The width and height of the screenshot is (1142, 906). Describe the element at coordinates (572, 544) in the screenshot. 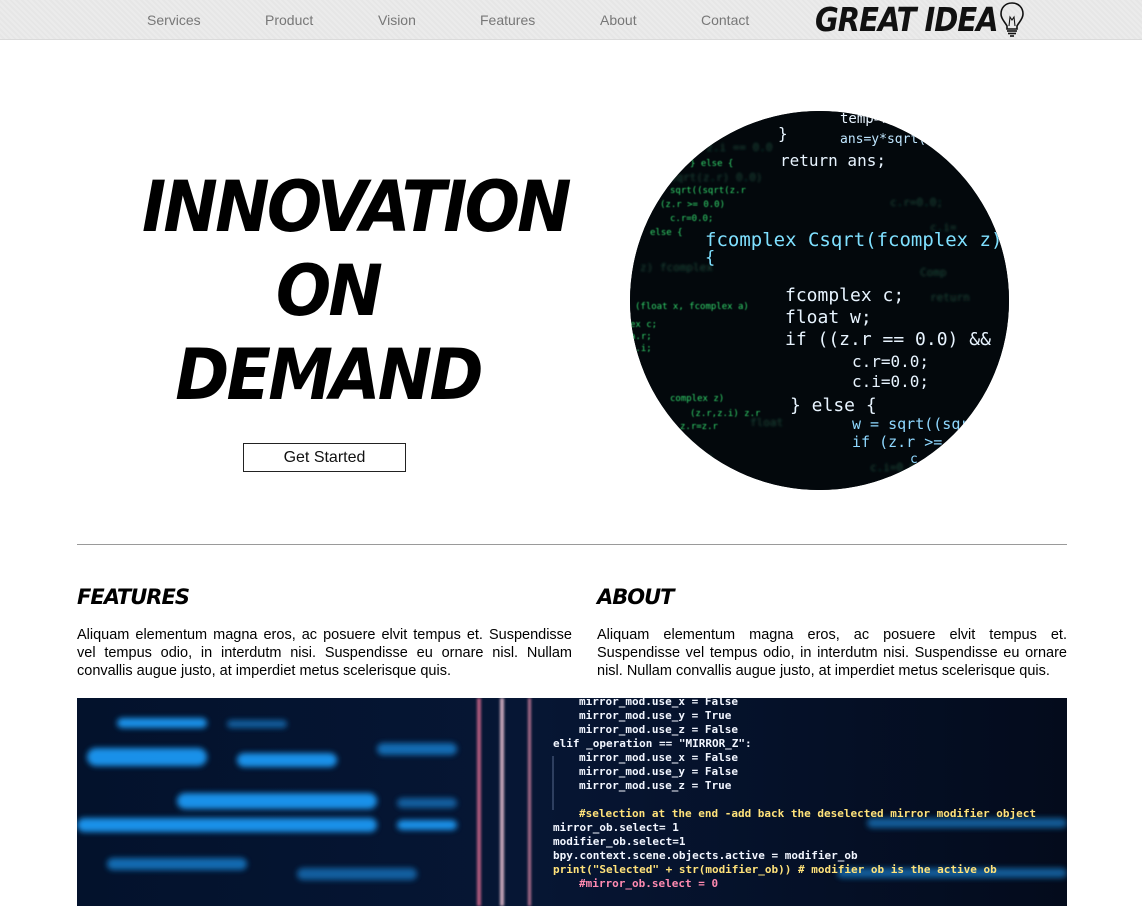

I see `section-divider` at that location.